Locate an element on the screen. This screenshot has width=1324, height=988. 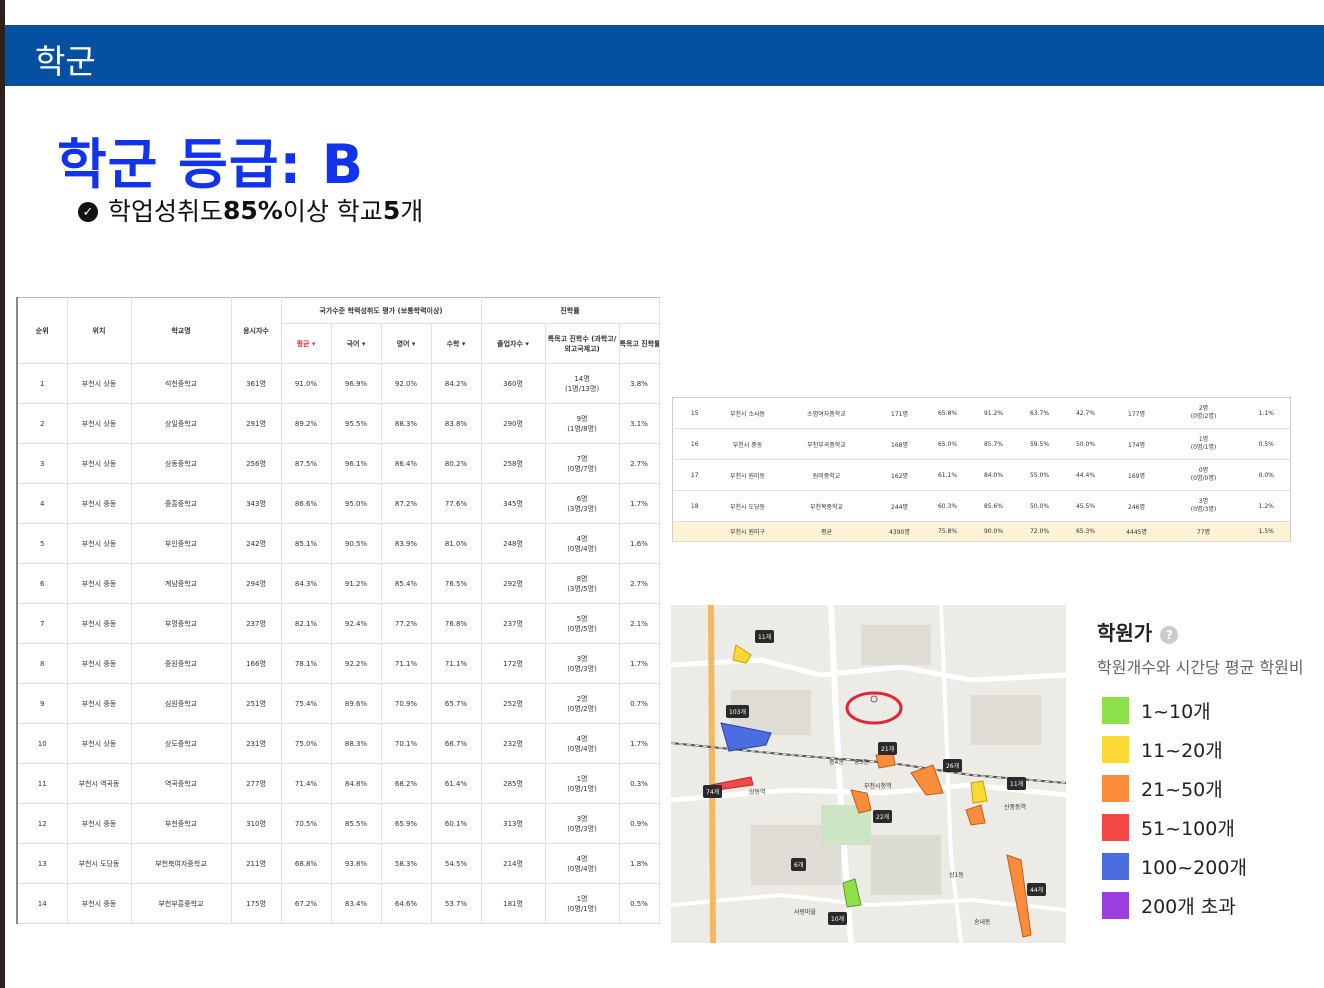
map-place-label: 사랑마을 is located at coordinates (805, 912).